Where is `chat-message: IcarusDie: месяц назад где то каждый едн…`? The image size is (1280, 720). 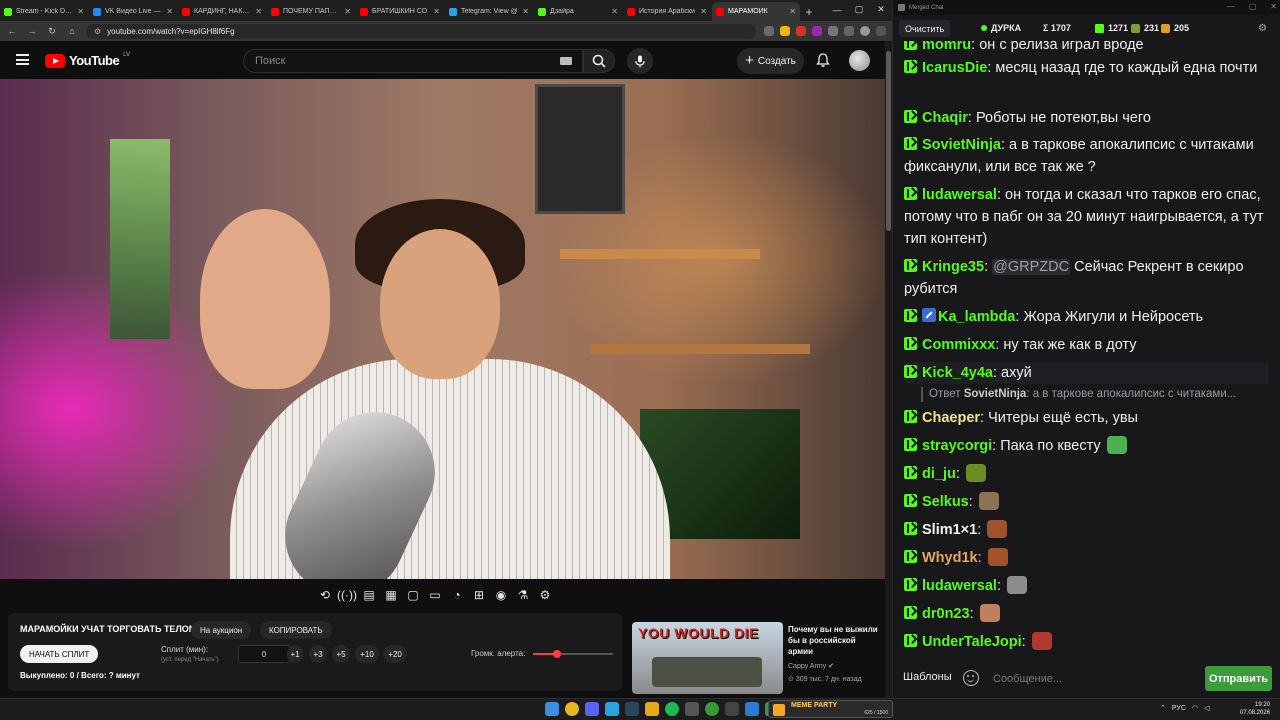
chat-message: IcarusDie: месяц назад где то каждый едн… is located at coordinates (1086, 68).